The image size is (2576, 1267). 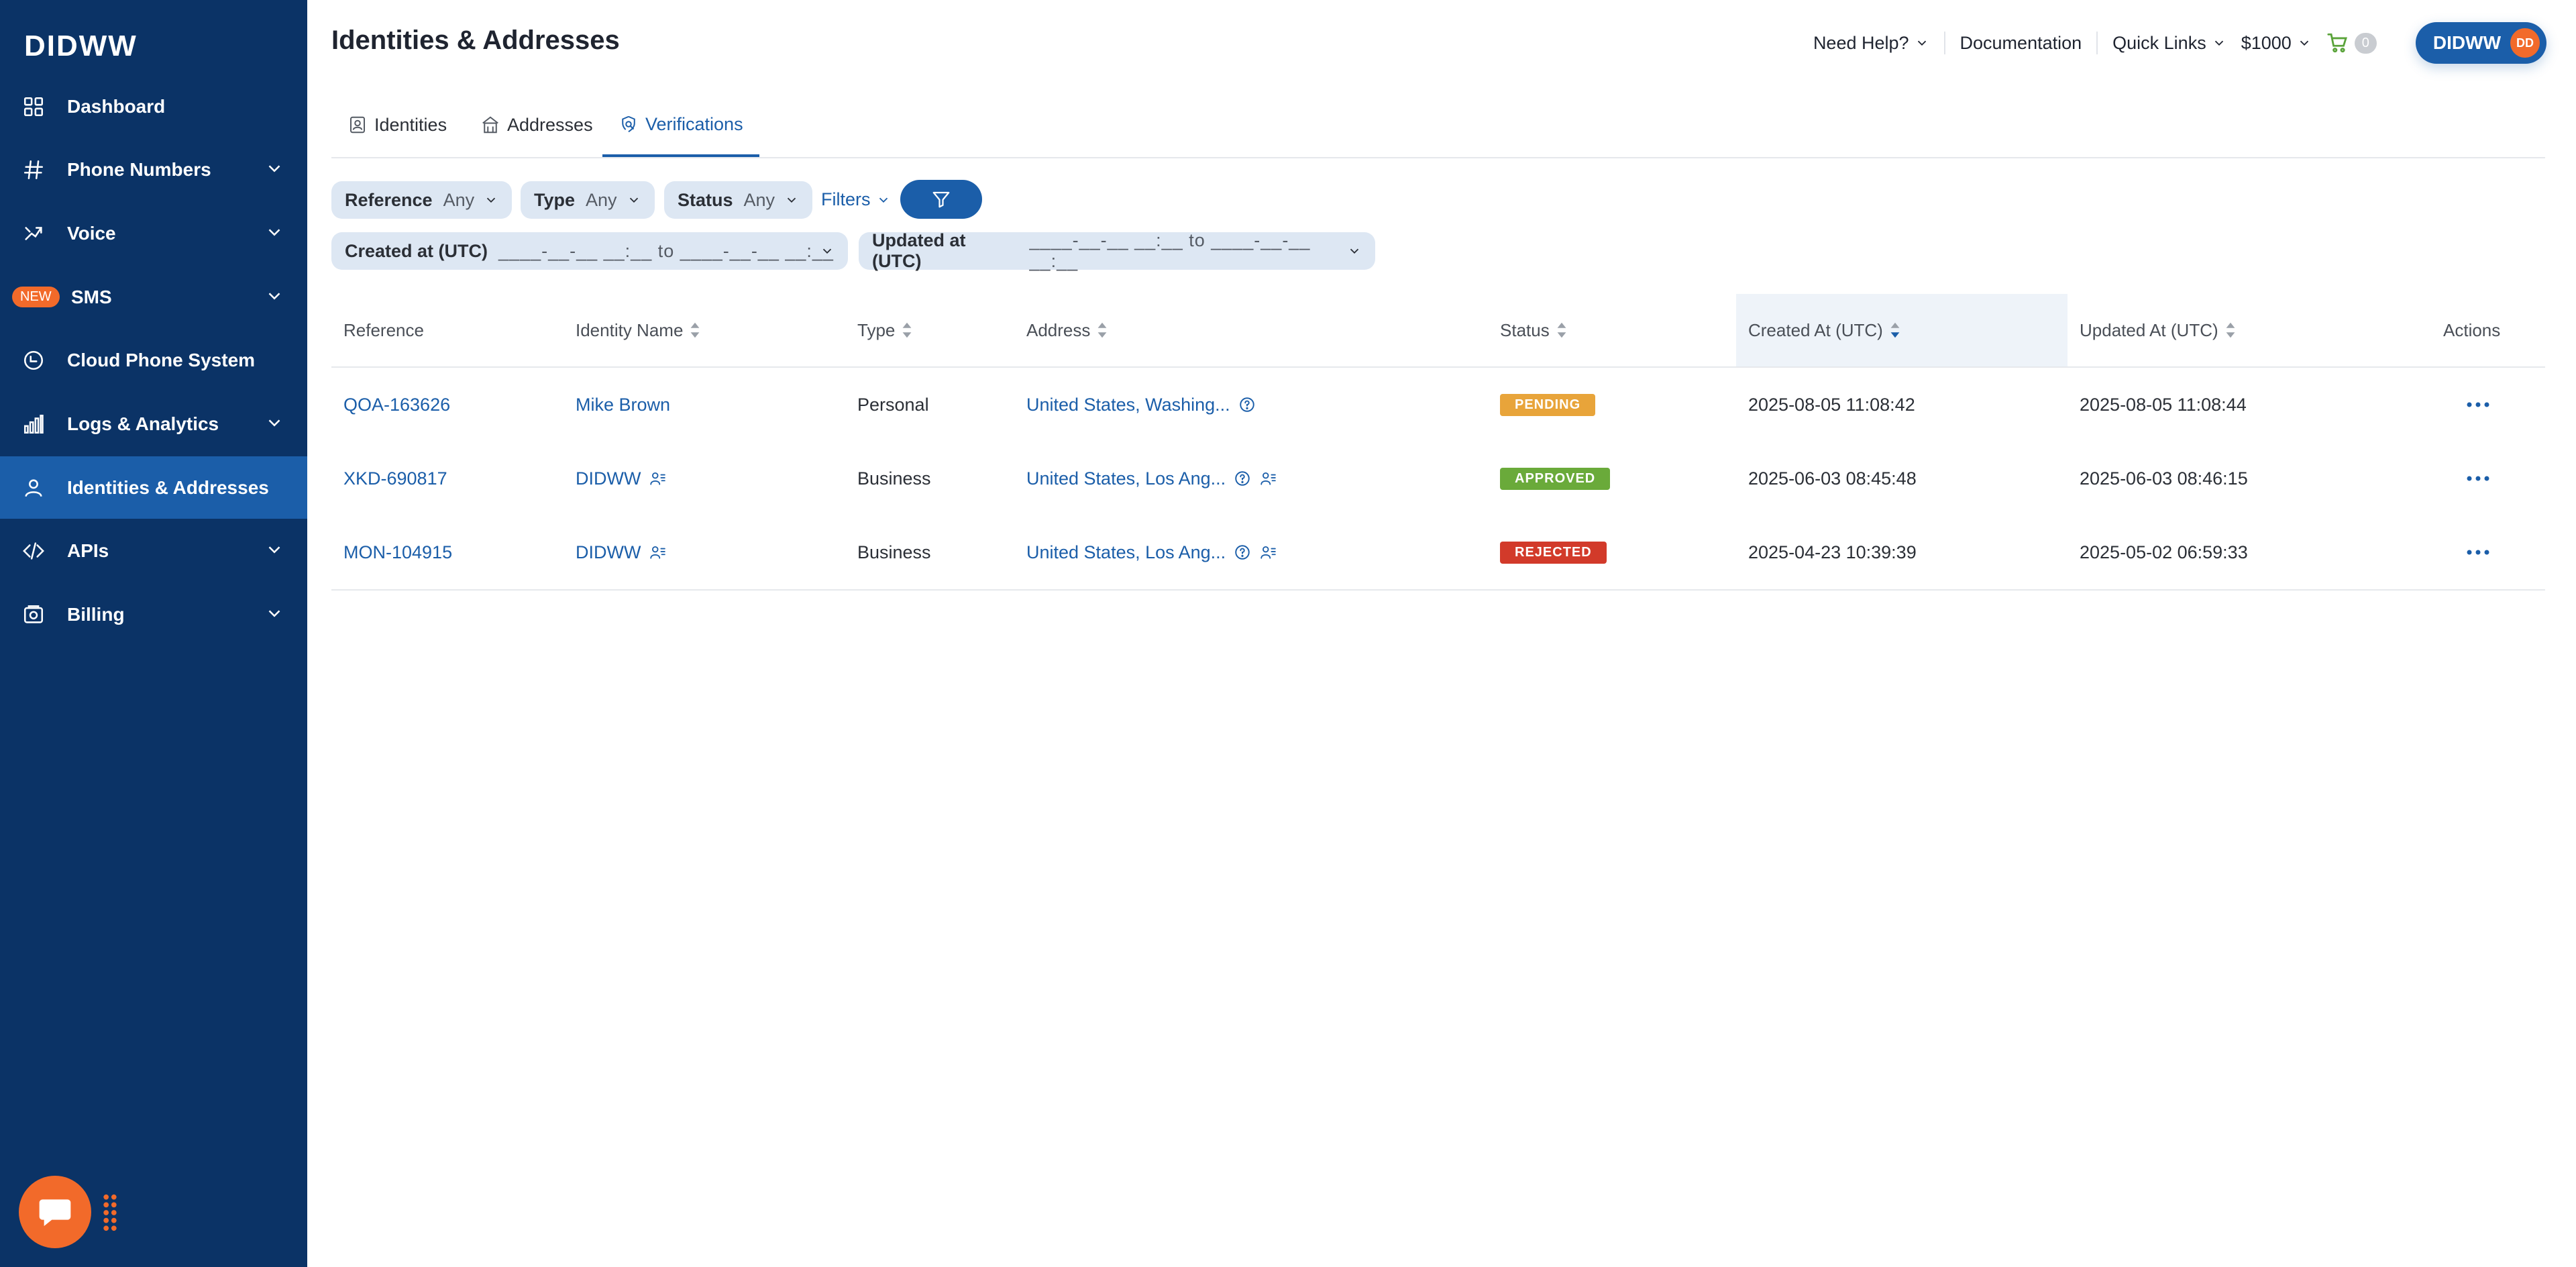 I want to click on filter-label: Status, so click(x=705, y=199).